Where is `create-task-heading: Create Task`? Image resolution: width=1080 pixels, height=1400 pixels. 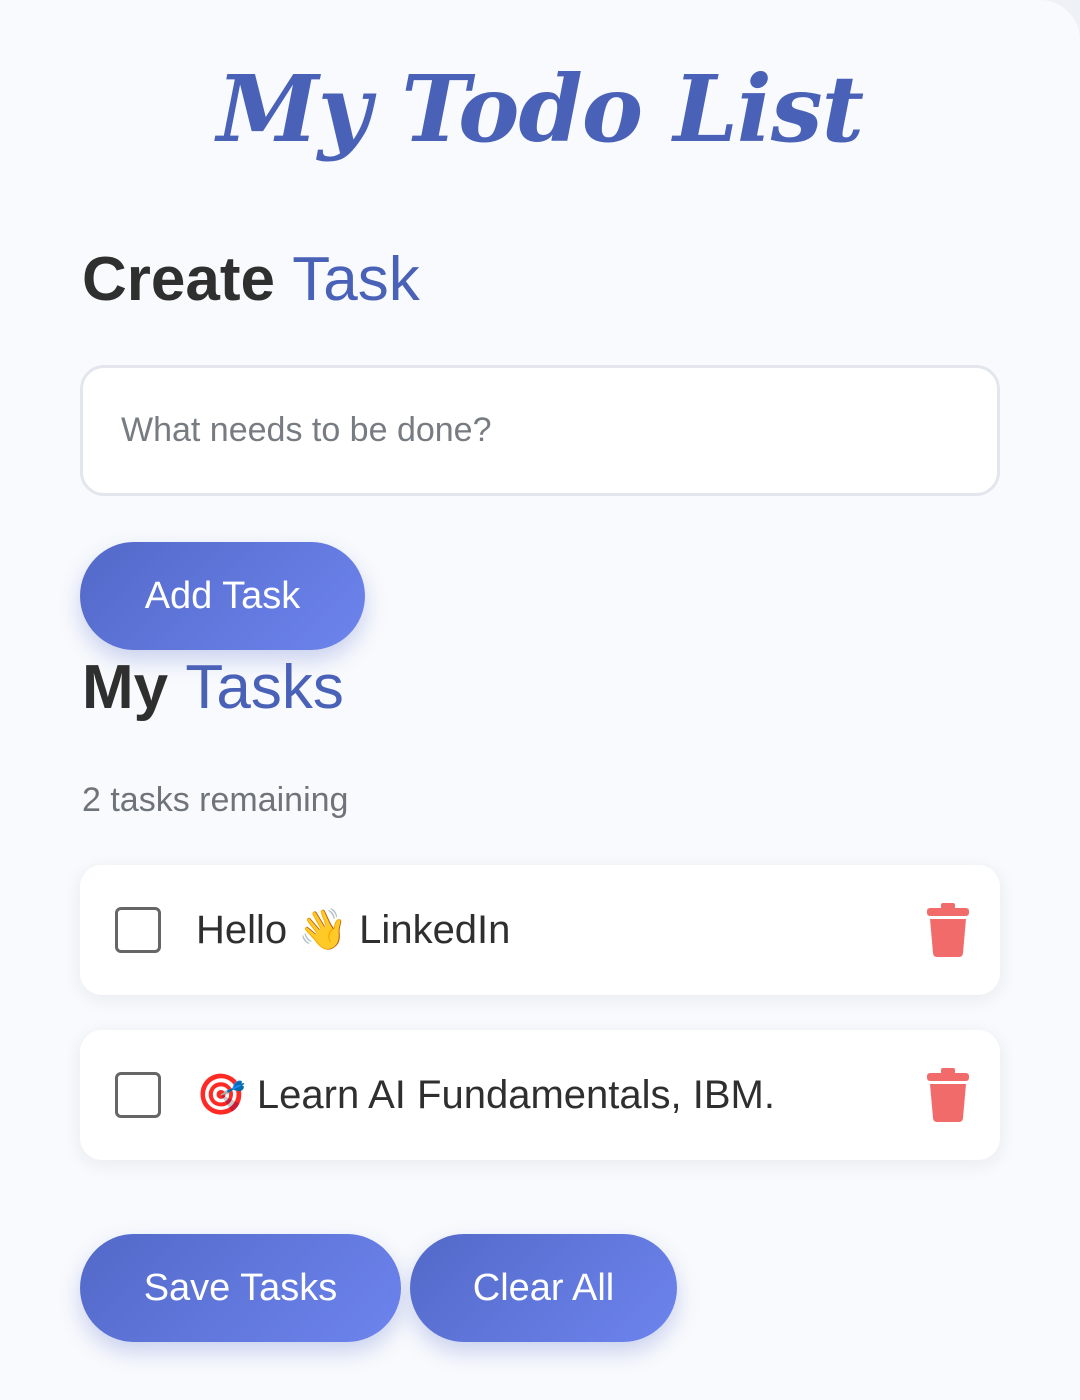
create-task-heading: Create Task is located at coordinates (251, 280).